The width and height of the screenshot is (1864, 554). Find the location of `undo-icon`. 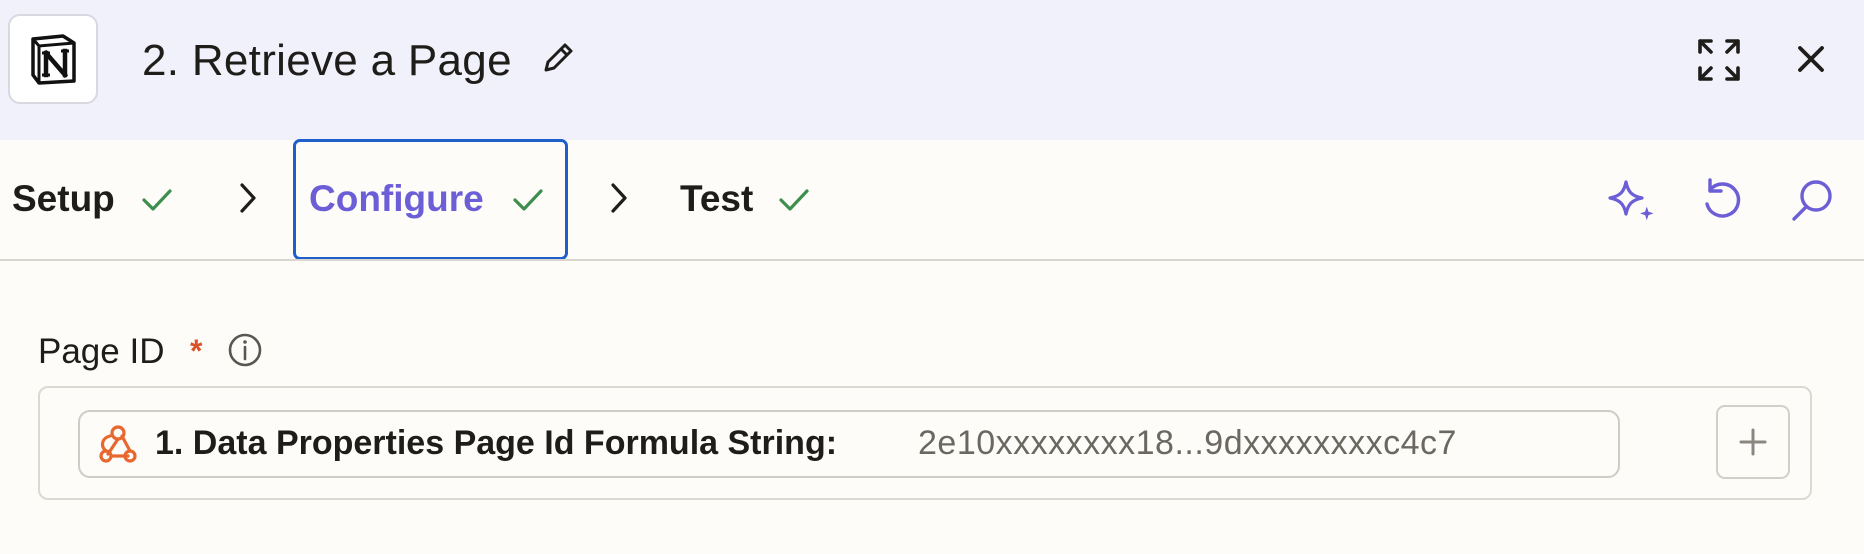

undo-icon is located at coordinates (1722, 202).